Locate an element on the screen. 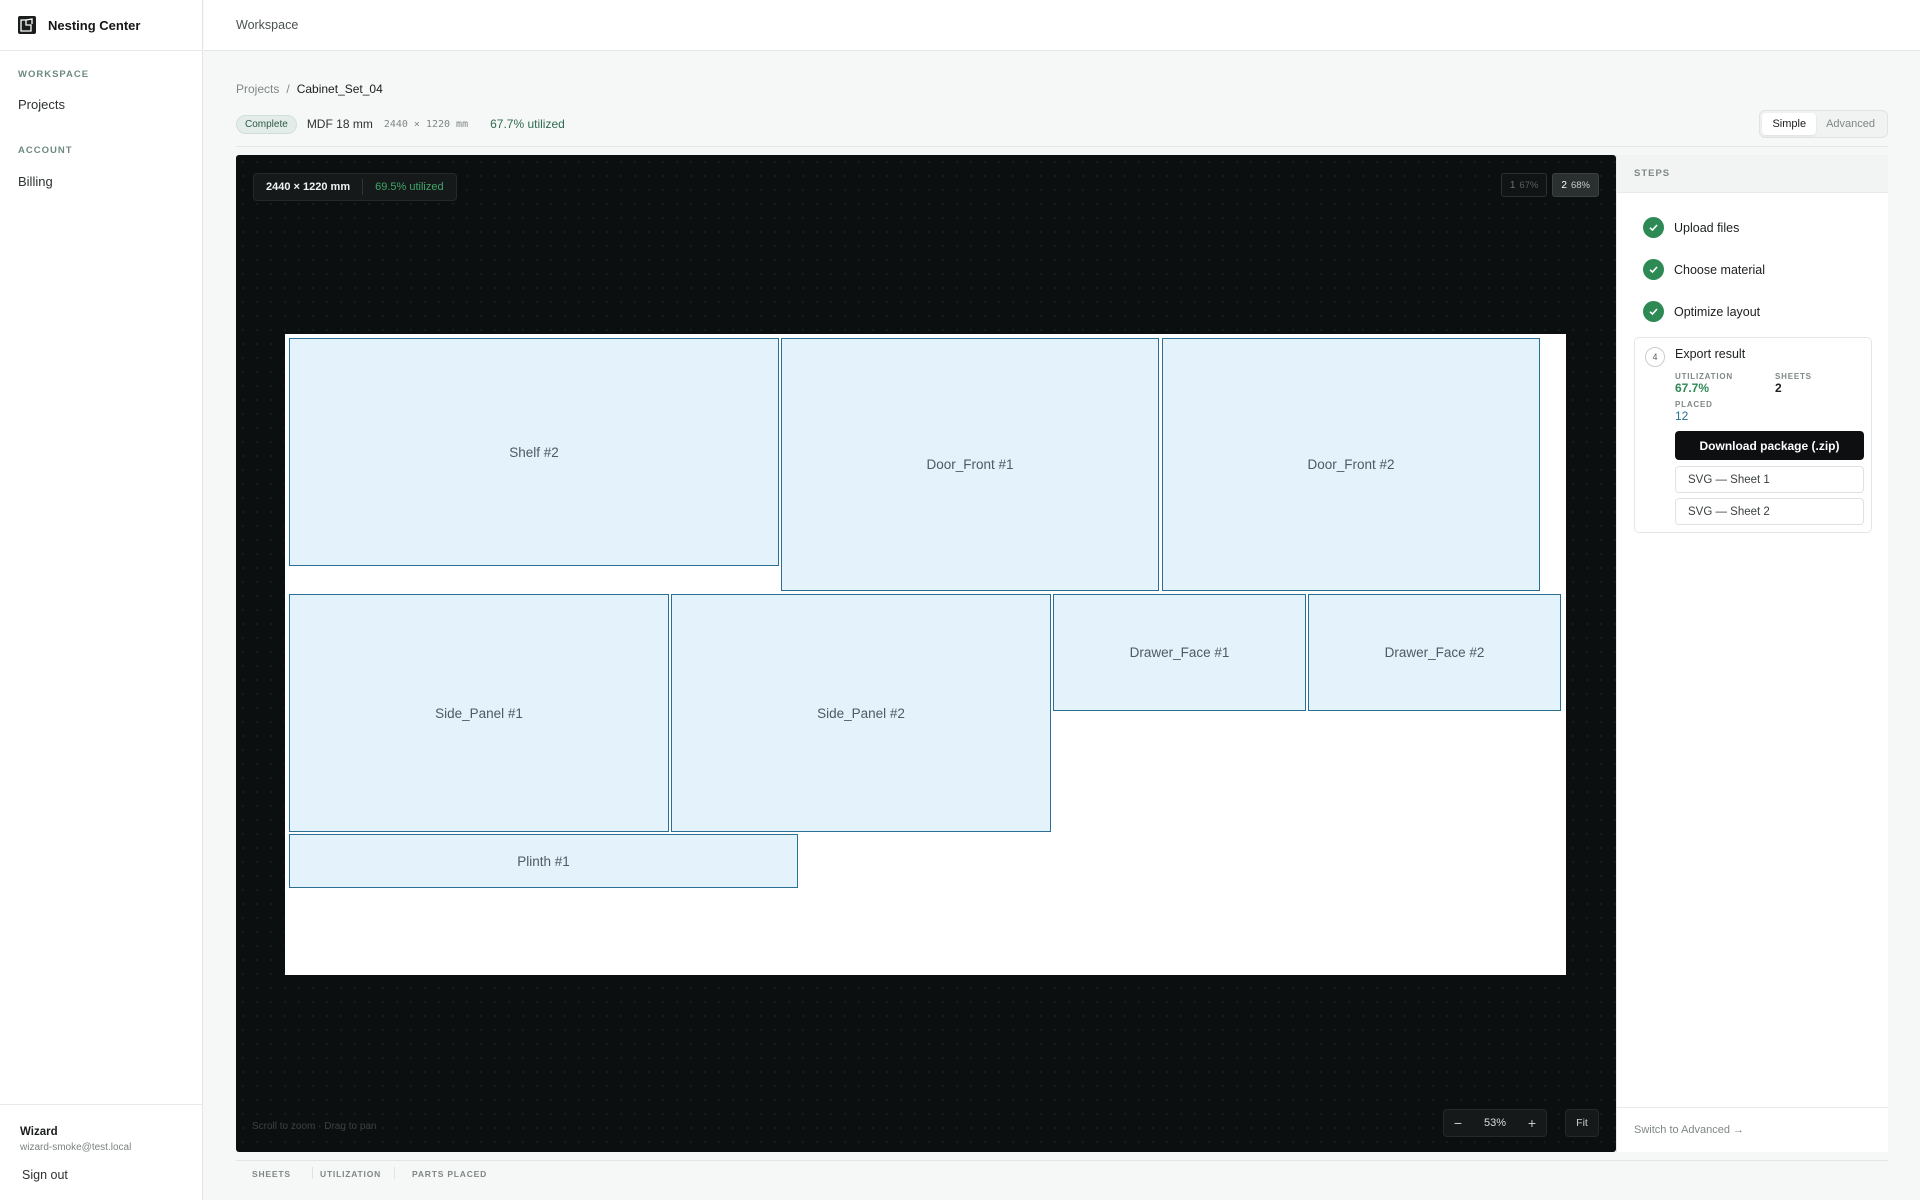 The height and width of the screenshot is (1200, 1920). breadcrumb-current: Cabinet_Set_04 is located at coordinates (339, 89).